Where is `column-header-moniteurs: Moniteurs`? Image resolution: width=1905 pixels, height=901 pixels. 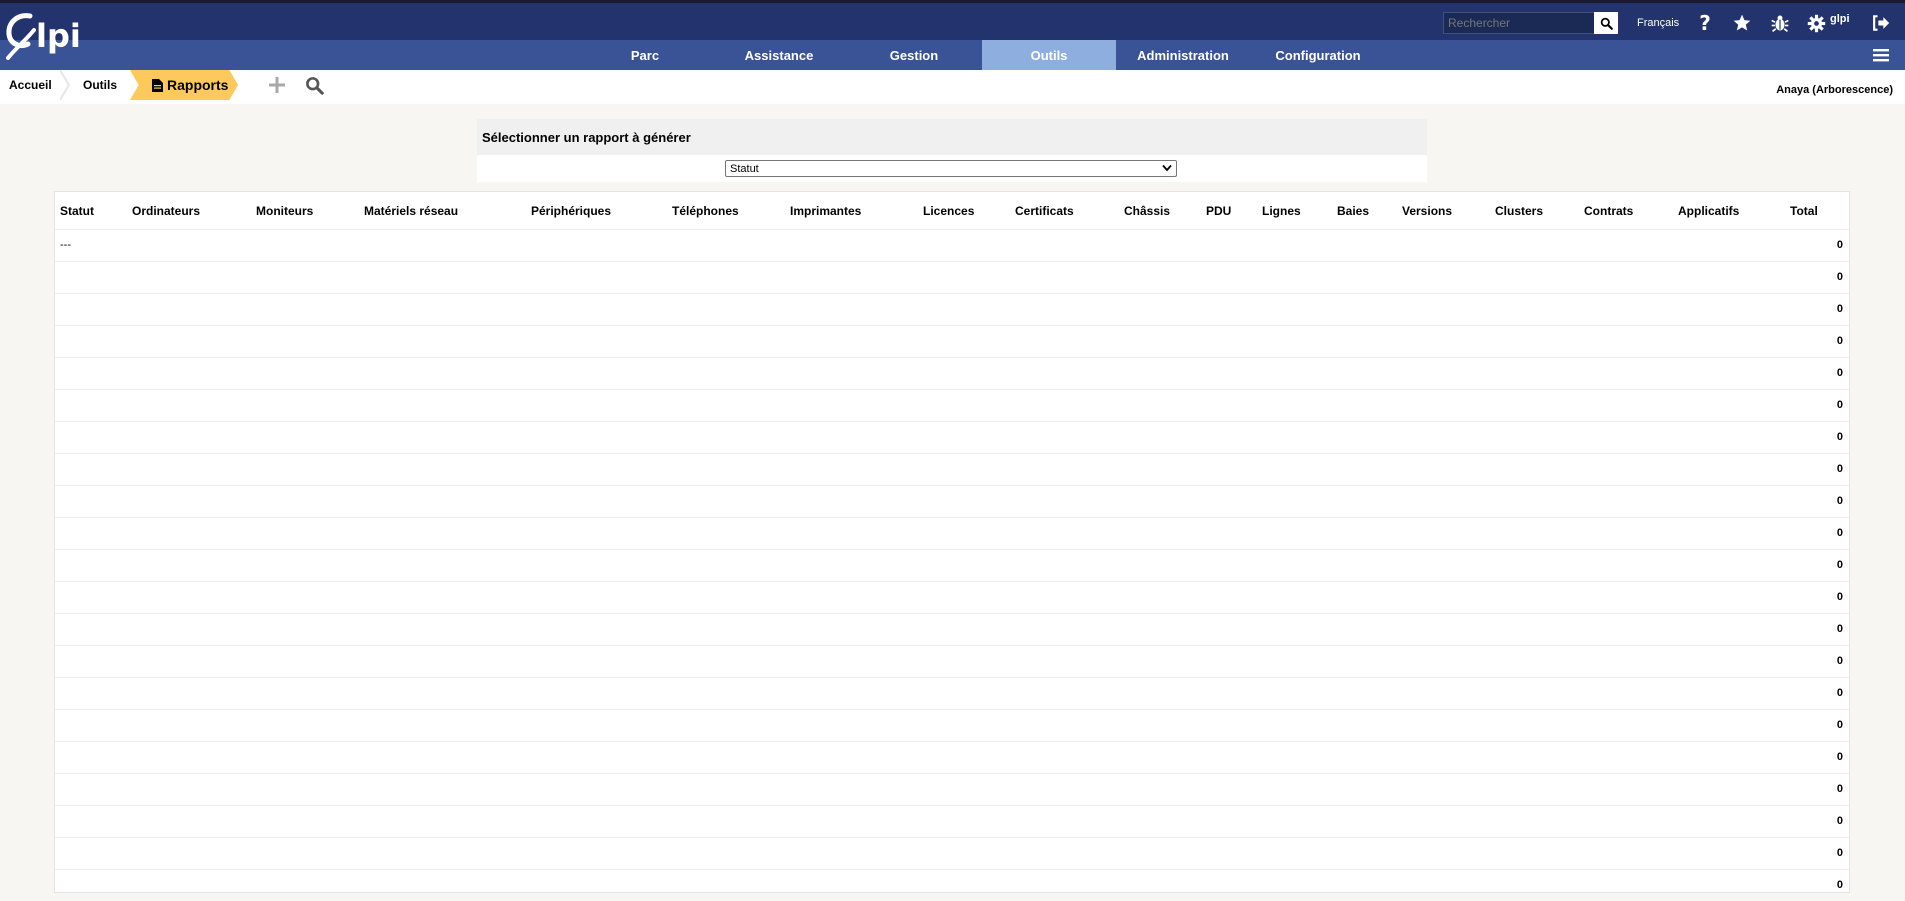
column-header-moniteurs: Moniteurs is located at coordinates (284, 210).